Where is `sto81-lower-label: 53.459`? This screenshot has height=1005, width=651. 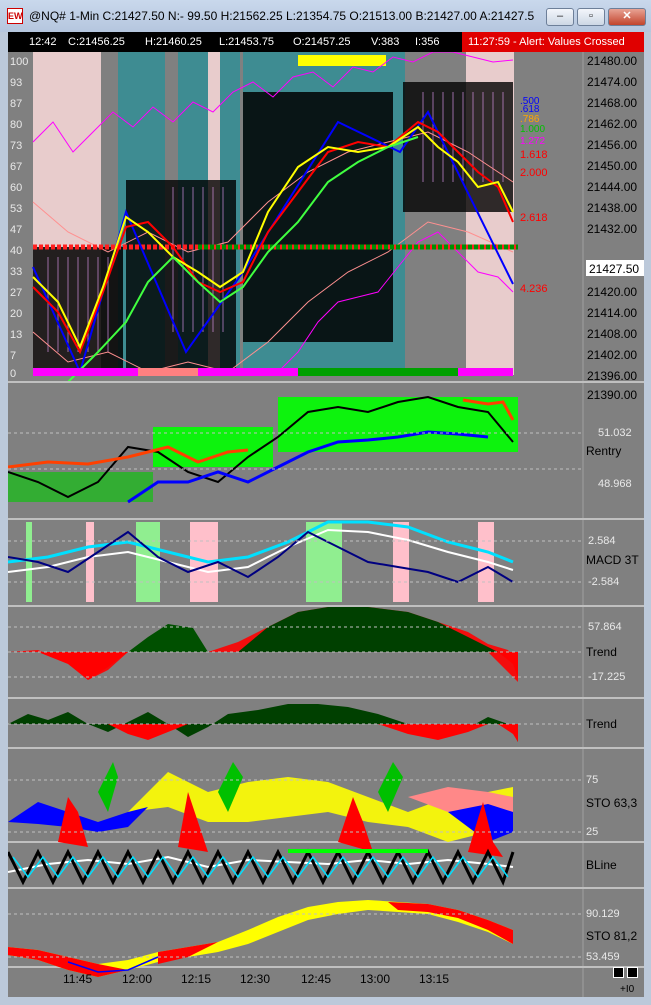 sto81-lower-label: 53.459 is located at coordinates (603, 957).